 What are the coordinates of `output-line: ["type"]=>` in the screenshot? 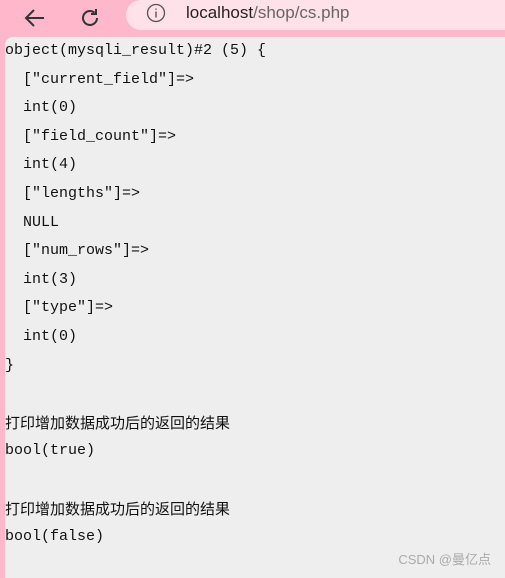 It's located at (59, 308).